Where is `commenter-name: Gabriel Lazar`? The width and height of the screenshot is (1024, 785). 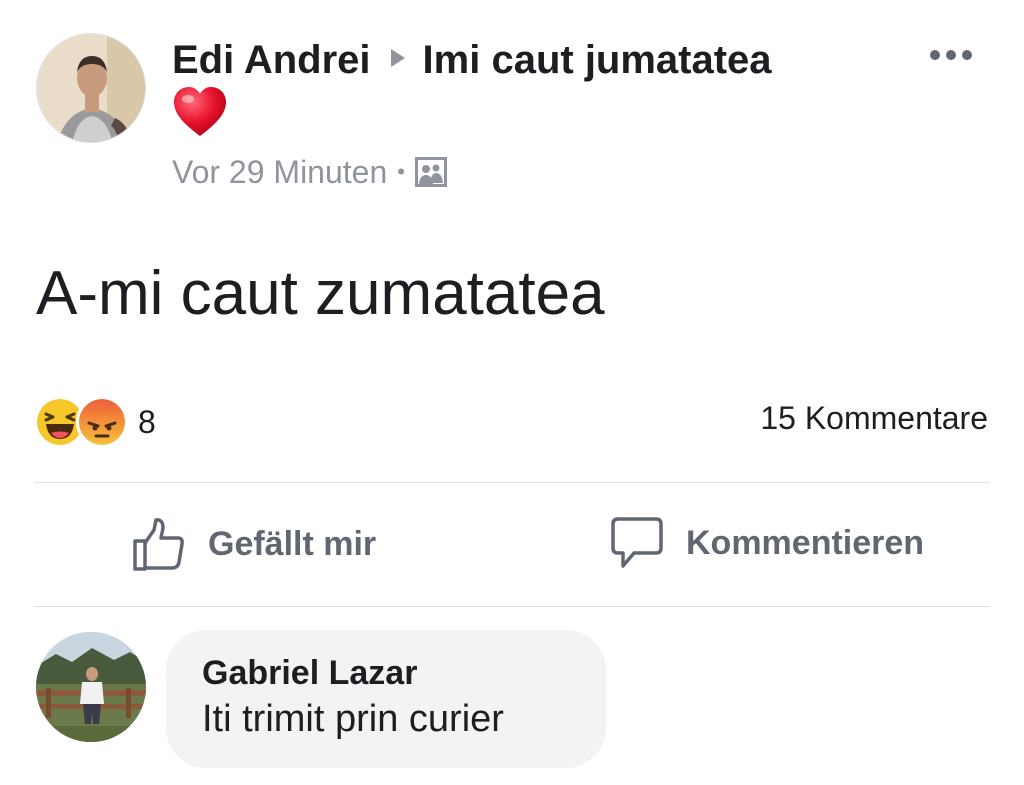
commenter-name: Gabriel Lazar is located at coordinates (386, 673).